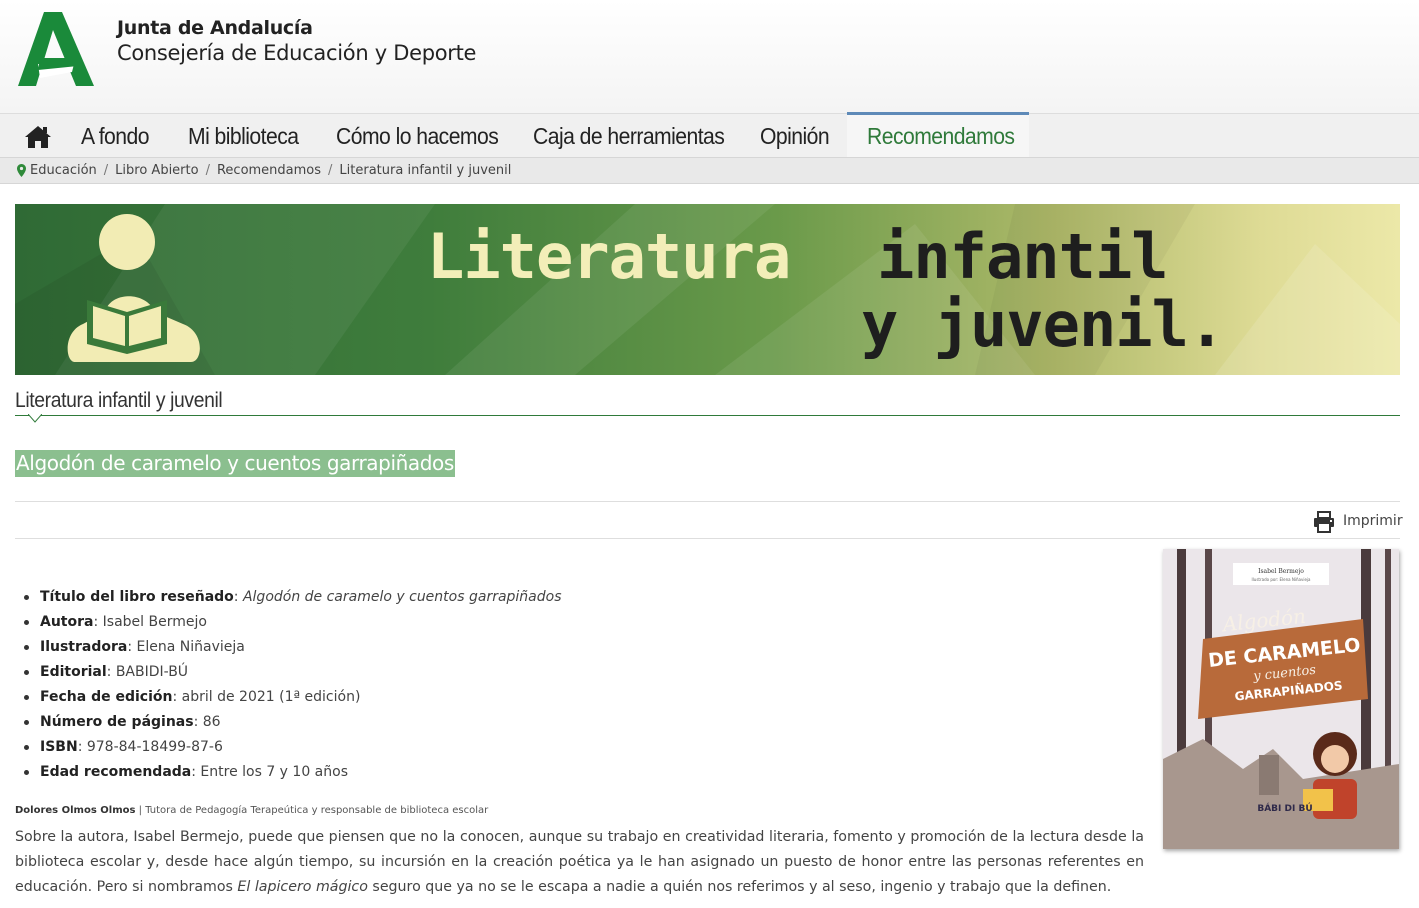 This screenshot has height=908, width=1419. Describe the element at coordinates (215, 28) in the screenshot. I see `org-name: Junta de Andalucía` at that location.